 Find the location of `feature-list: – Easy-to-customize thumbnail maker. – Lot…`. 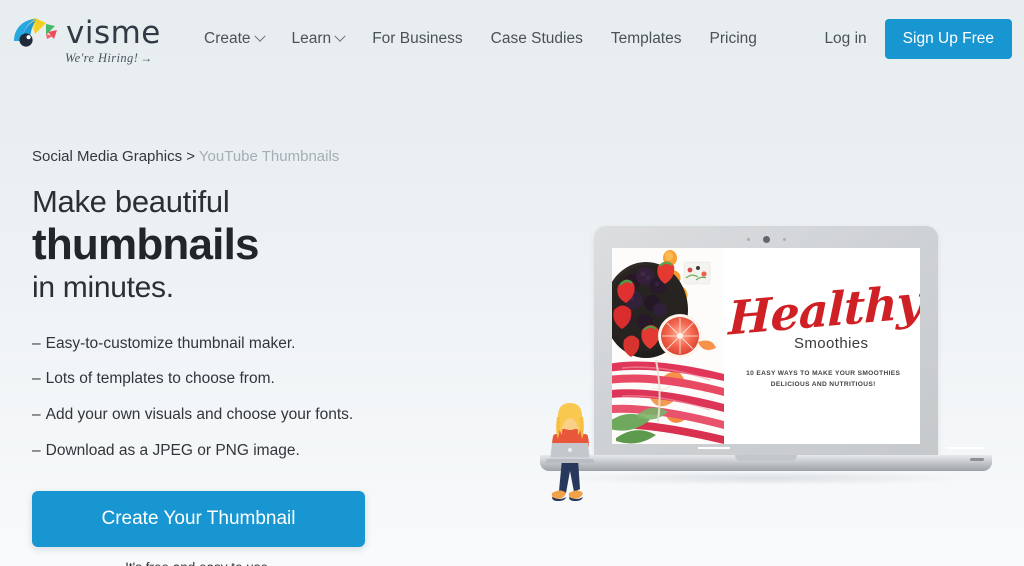

feature-list: – Easy-to-customize thumbnail maker. – Lot… is located at coordinates (242, 397).